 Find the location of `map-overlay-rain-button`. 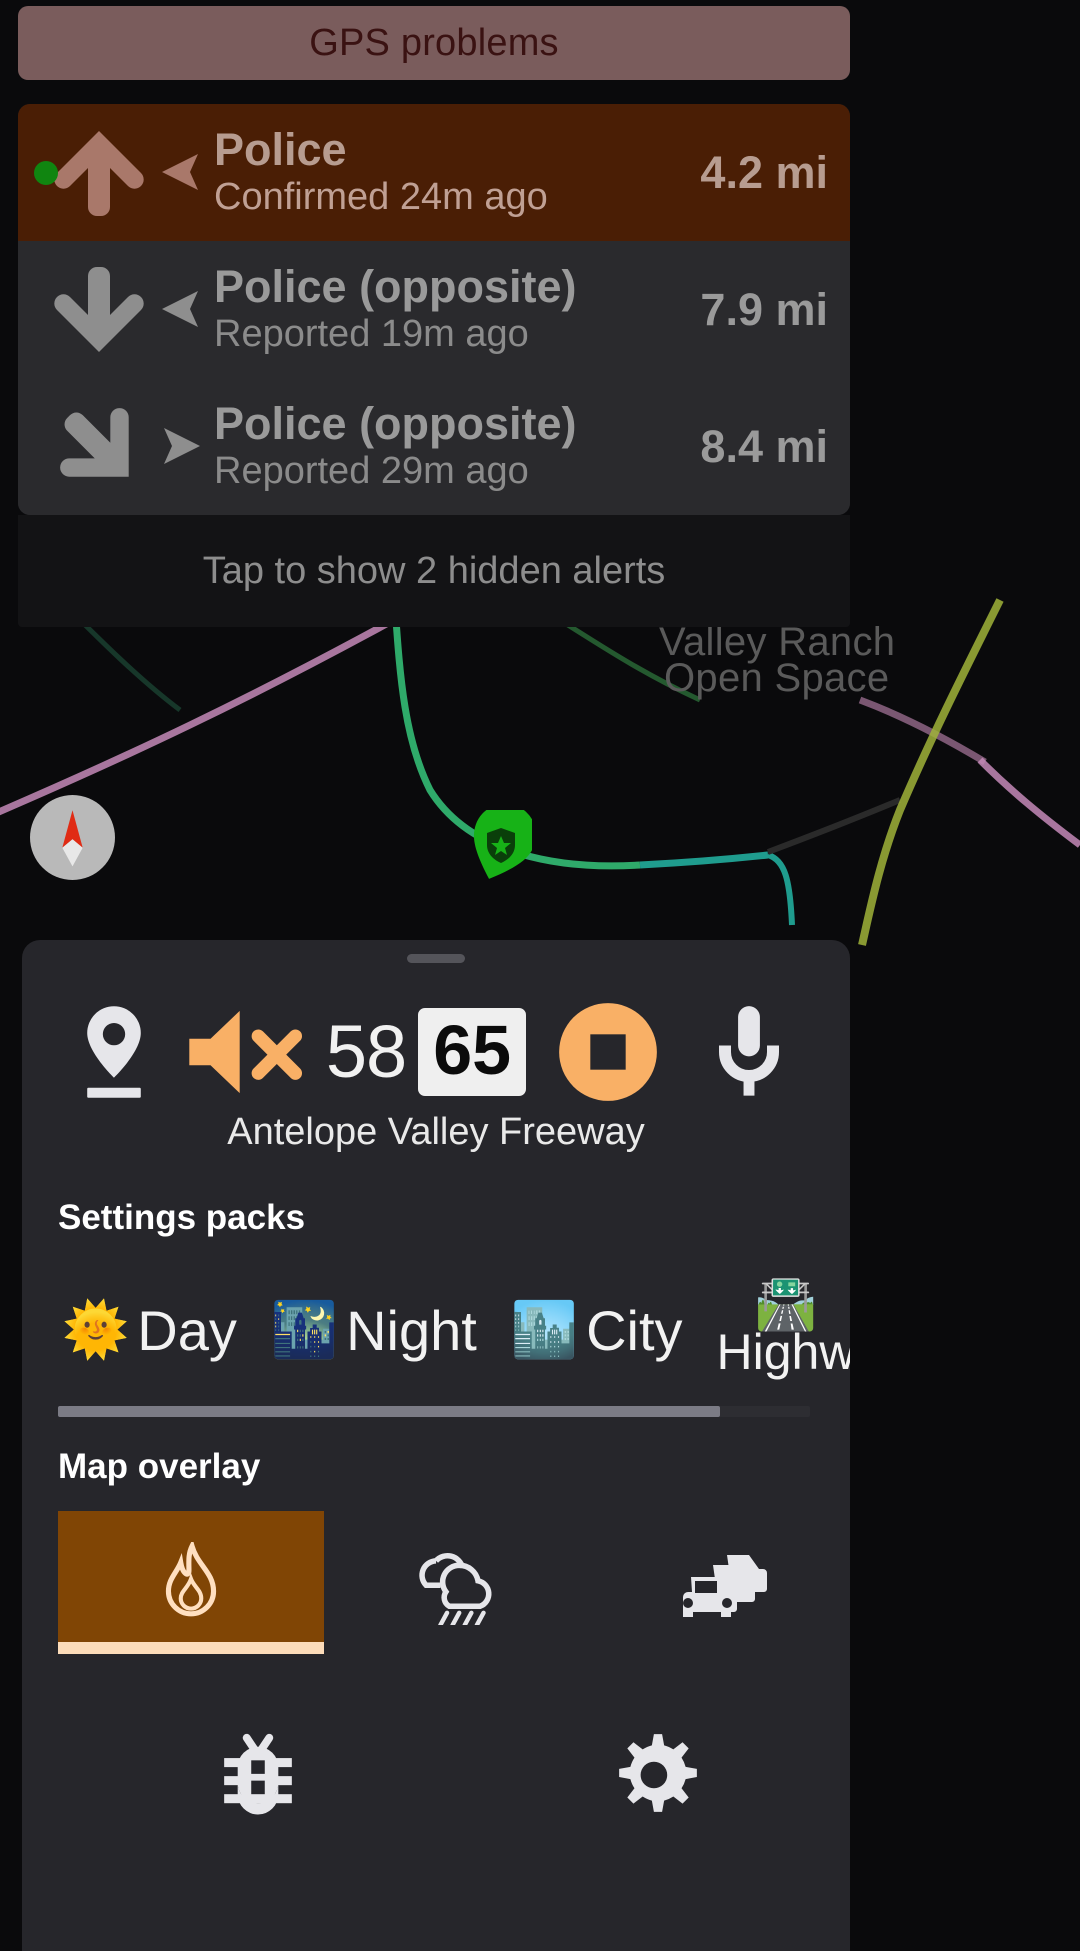

map-overlay-rain-button is located at coordinates (457, 1582).